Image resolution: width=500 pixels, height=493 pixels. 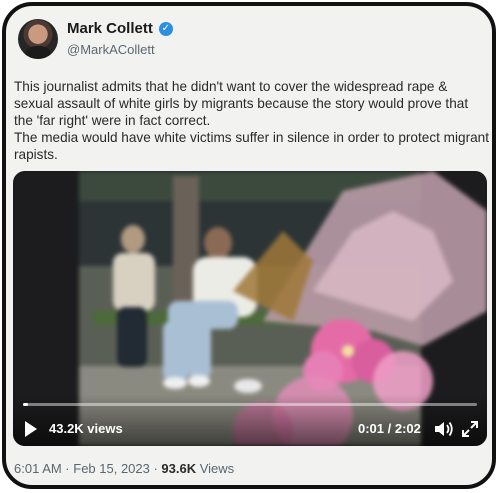 What do you see at coordinates (470, 429) in the screenshot?
I see `expand-icon` at bounding box center [470, 429].